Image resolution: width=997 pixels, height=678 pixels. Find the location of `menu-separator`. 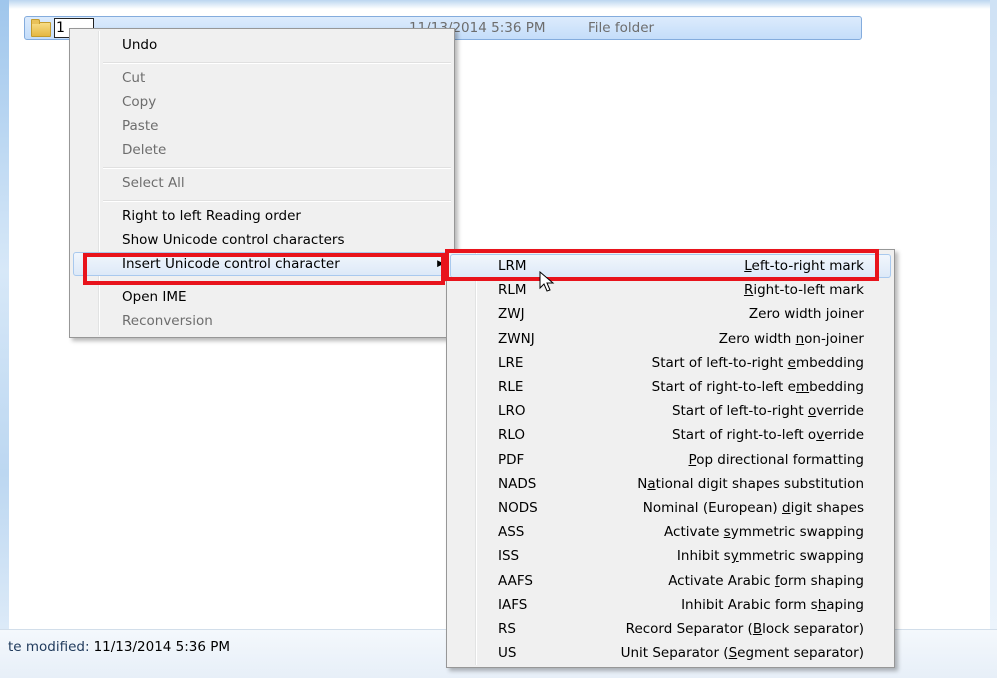

menu-separator is located at coordinates (277, 201).